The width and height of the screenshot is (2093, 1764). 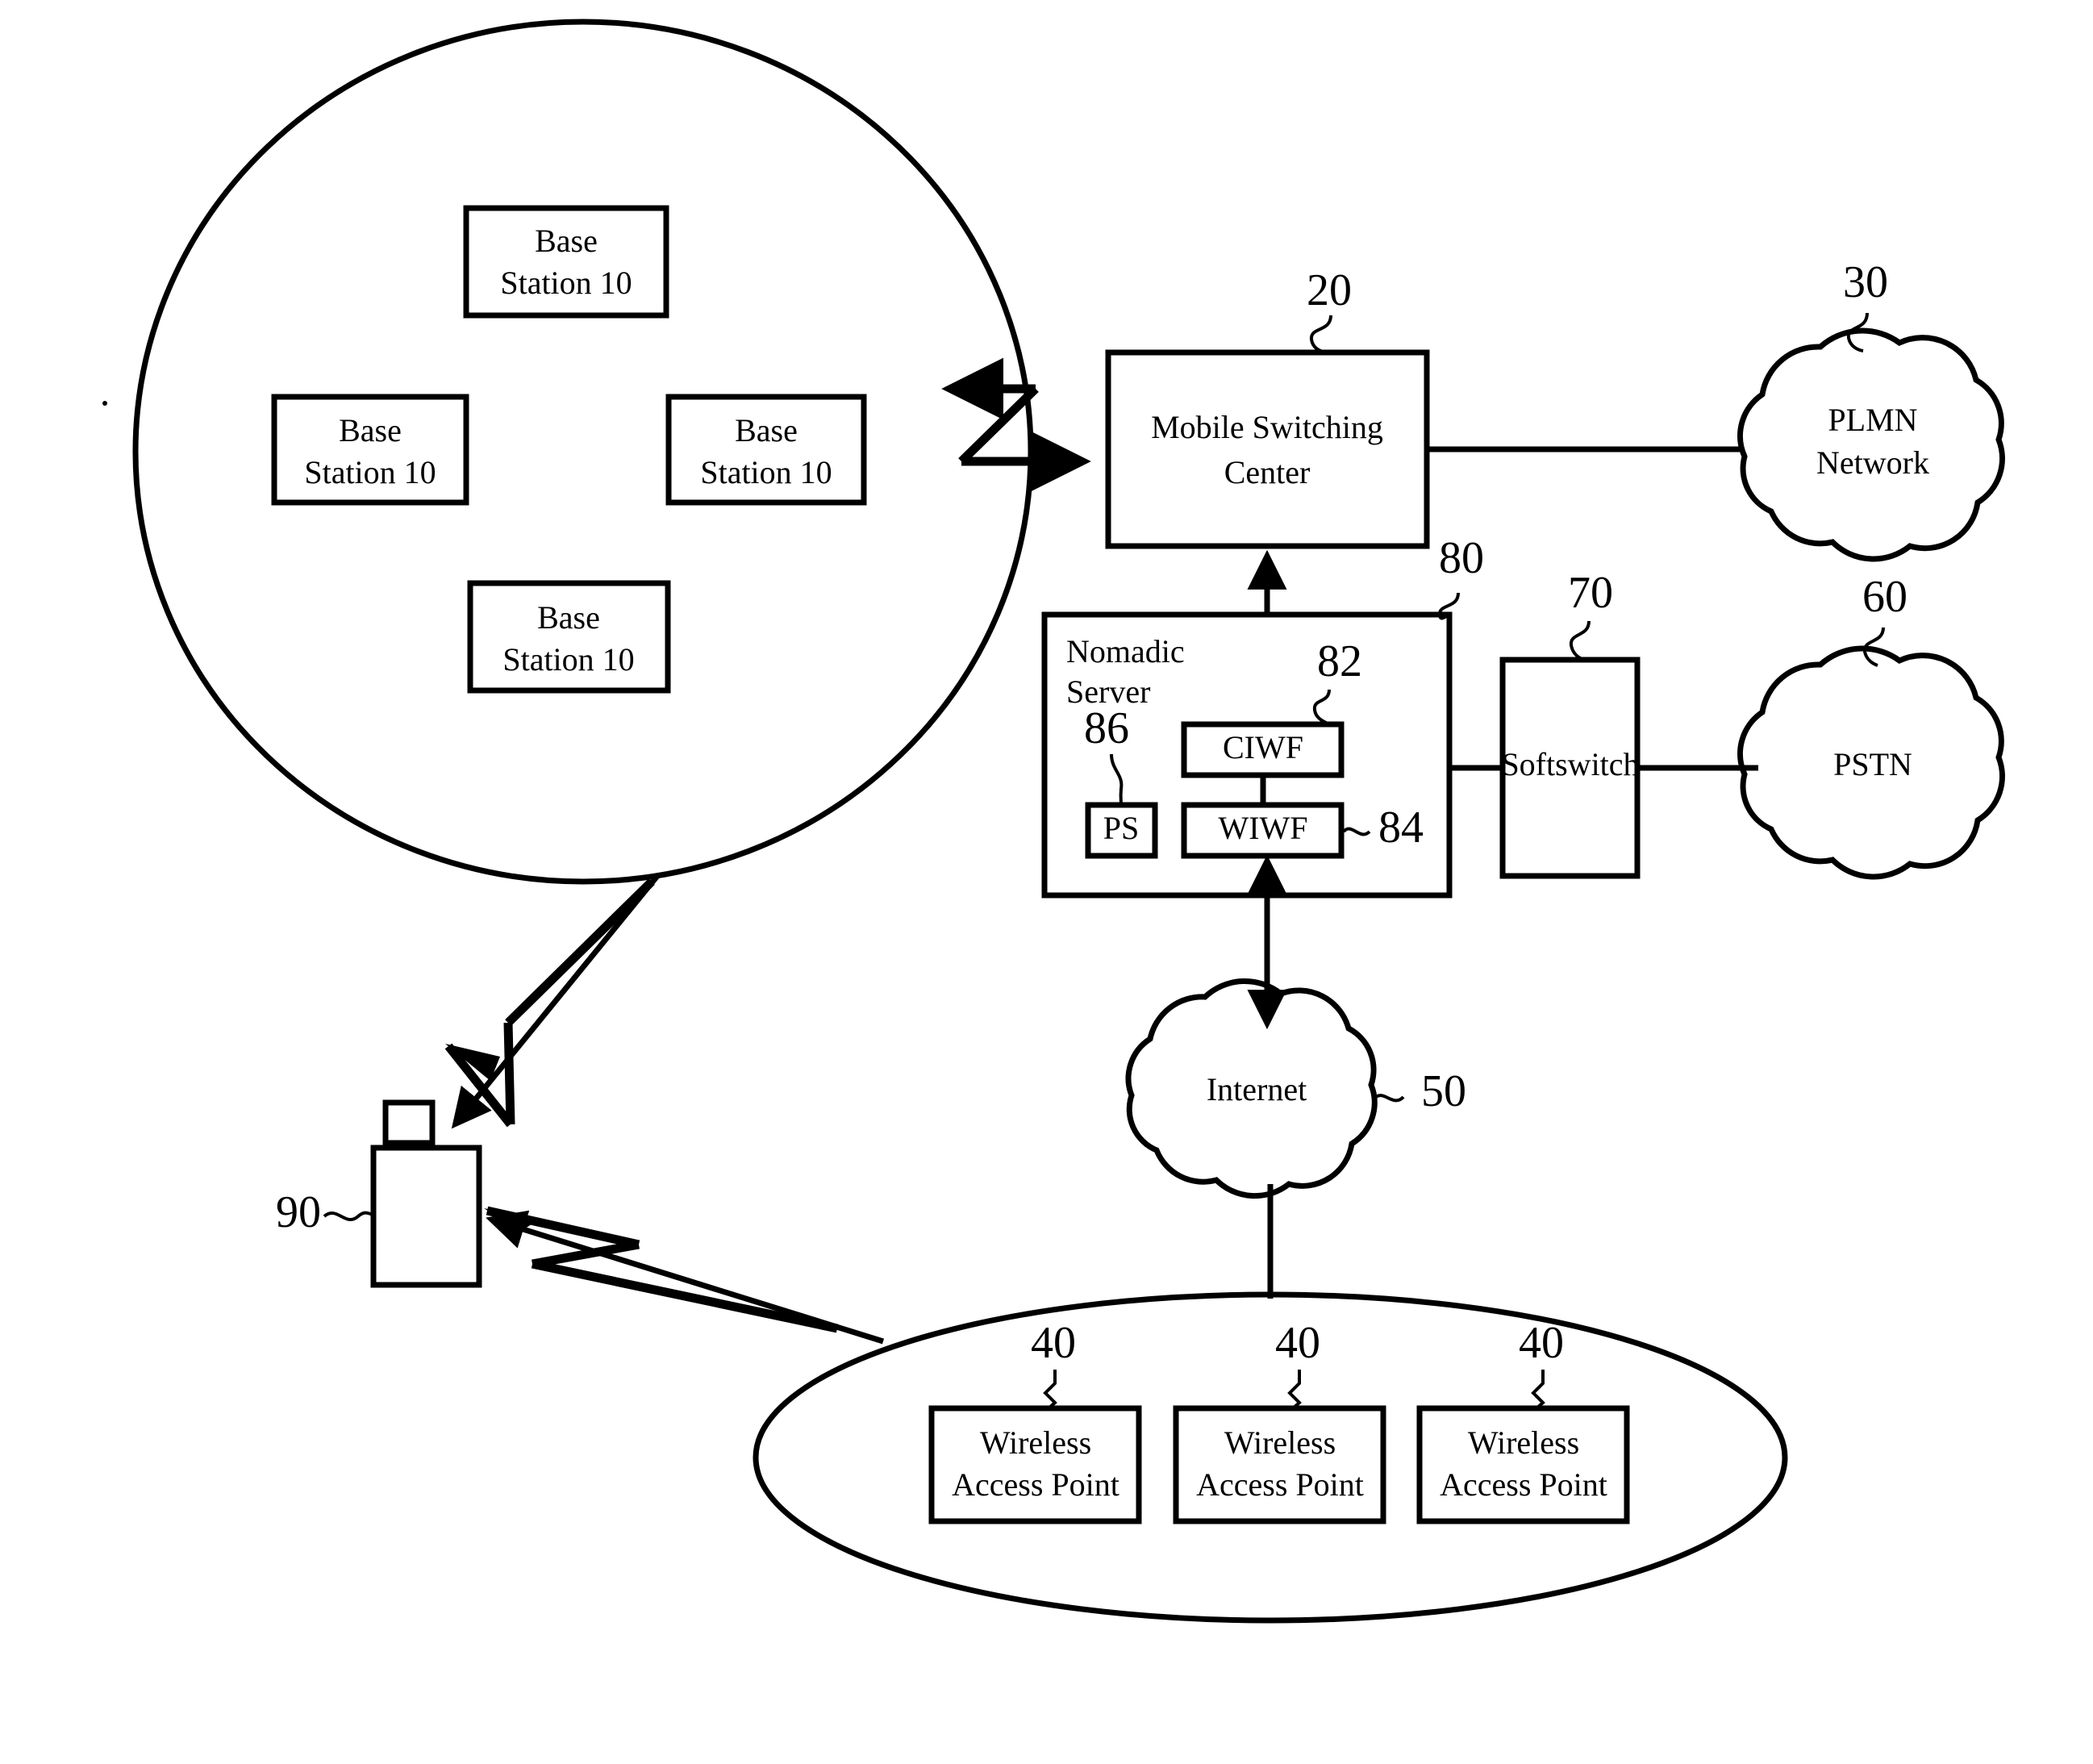 I want to click on ref-number-84: 84, so click(x=1401, y=828).